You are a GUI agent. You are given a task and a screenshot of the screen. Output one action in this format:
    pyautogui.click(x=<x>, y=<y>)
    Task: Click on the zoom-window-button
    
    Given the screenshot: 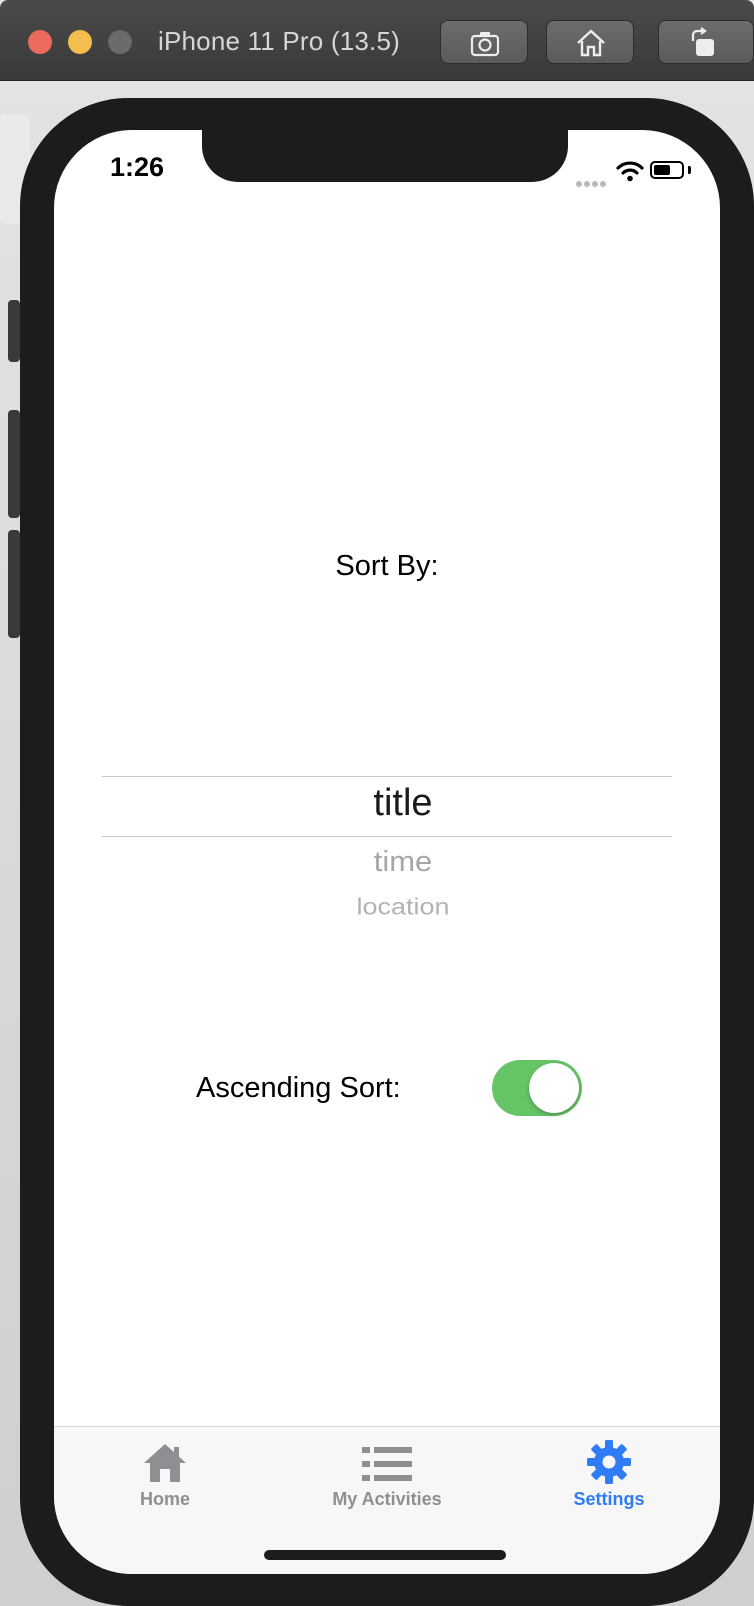 What is the action you would take?
    pyautogui.click(x=120, y=42)
    